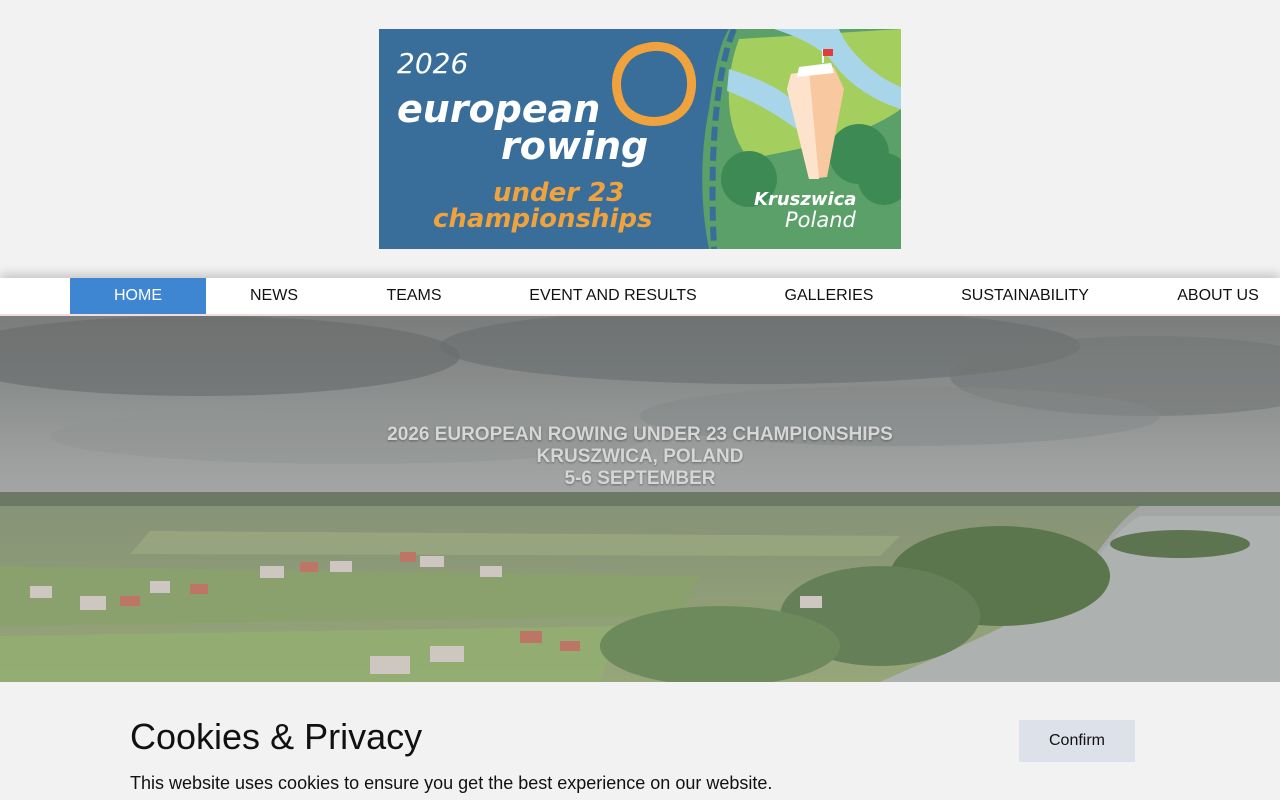 The height and width of the screenshot is (800, 1280). Describe the element at coordinates (414, 296) in the screenshot. I see `nav-item-teams: TEAMS` at that location.